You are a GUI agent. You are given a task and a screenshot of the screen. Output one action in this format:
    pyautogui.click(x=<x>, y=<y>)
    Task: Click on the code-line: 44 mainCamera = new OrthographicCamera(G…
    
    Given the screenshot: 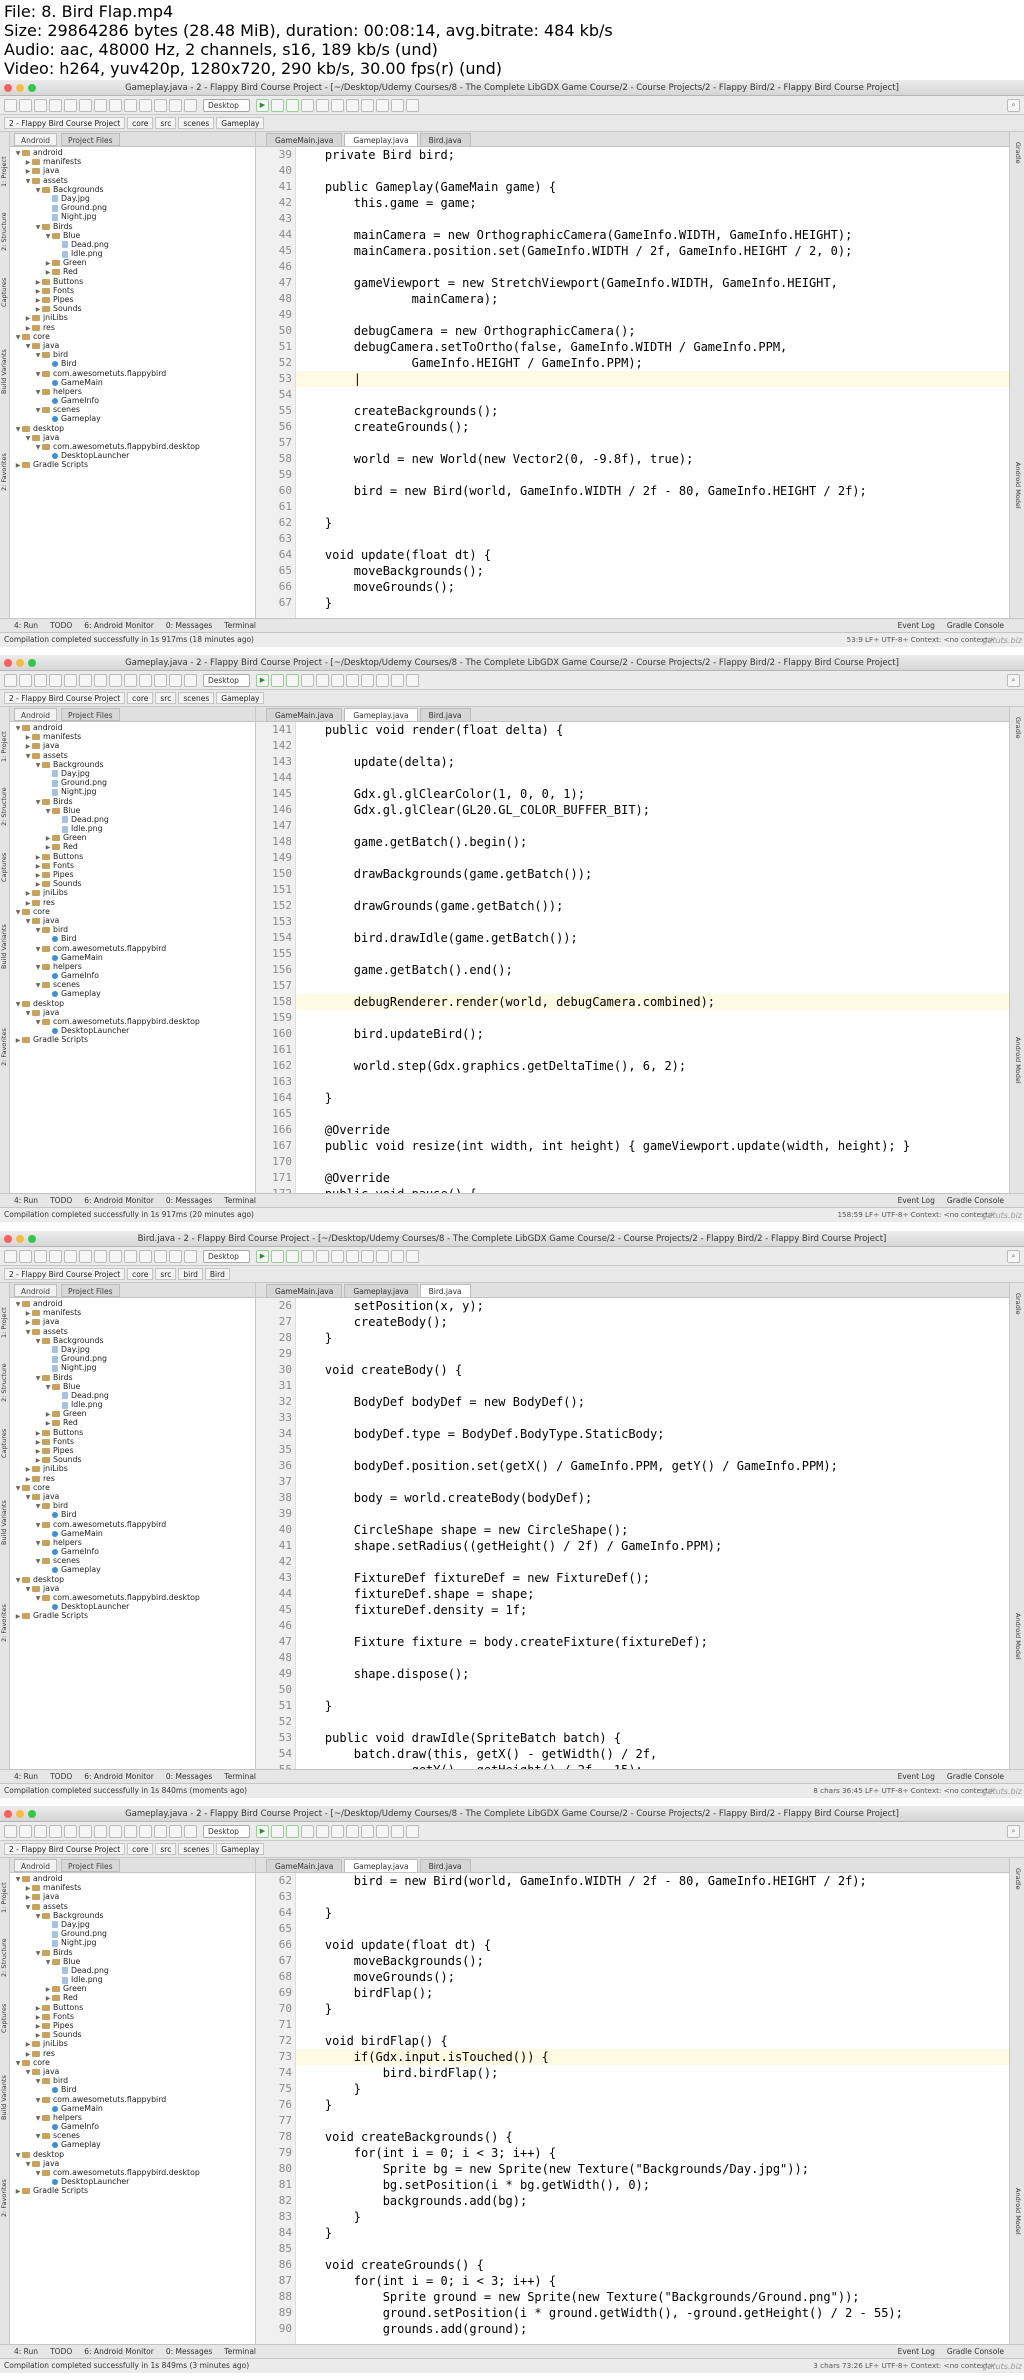 What is the action you would take?
    pyautogui.click(x=644, y=235)
    